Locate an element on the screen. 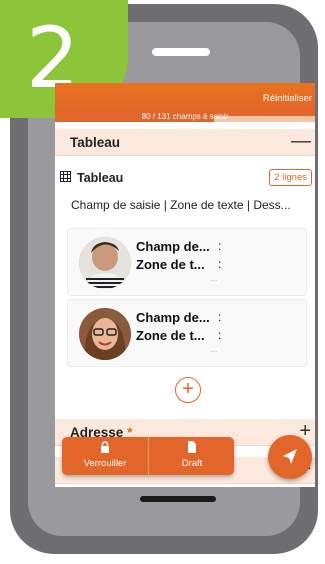 The image size is (325, 564). lines-count-badge: 2 lignes is located at coordinates (290, 177).